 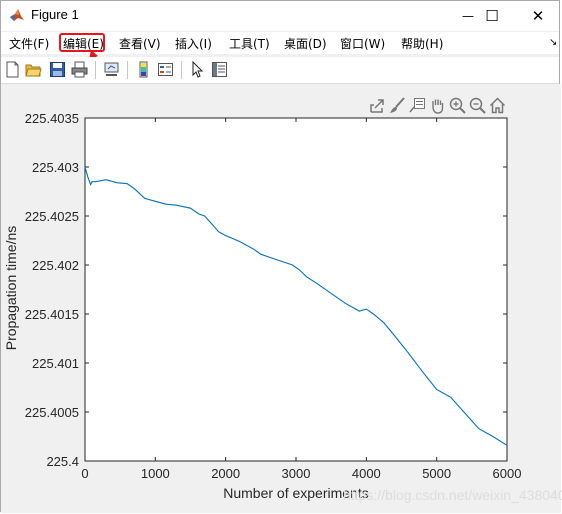 I want to click on watermark-text: https://blog.csdn.net/weixin_43804017, so click(x=452, y=495).